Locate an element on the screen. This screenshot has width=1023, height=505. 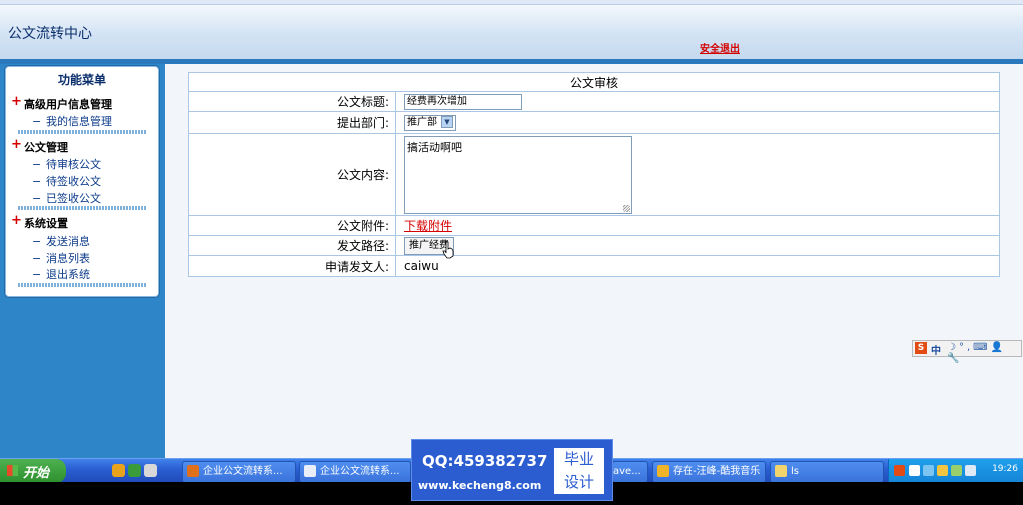
taskbar-button-music: 存在-汪峰-酷我音乐 is located at coordinates (709, 472).